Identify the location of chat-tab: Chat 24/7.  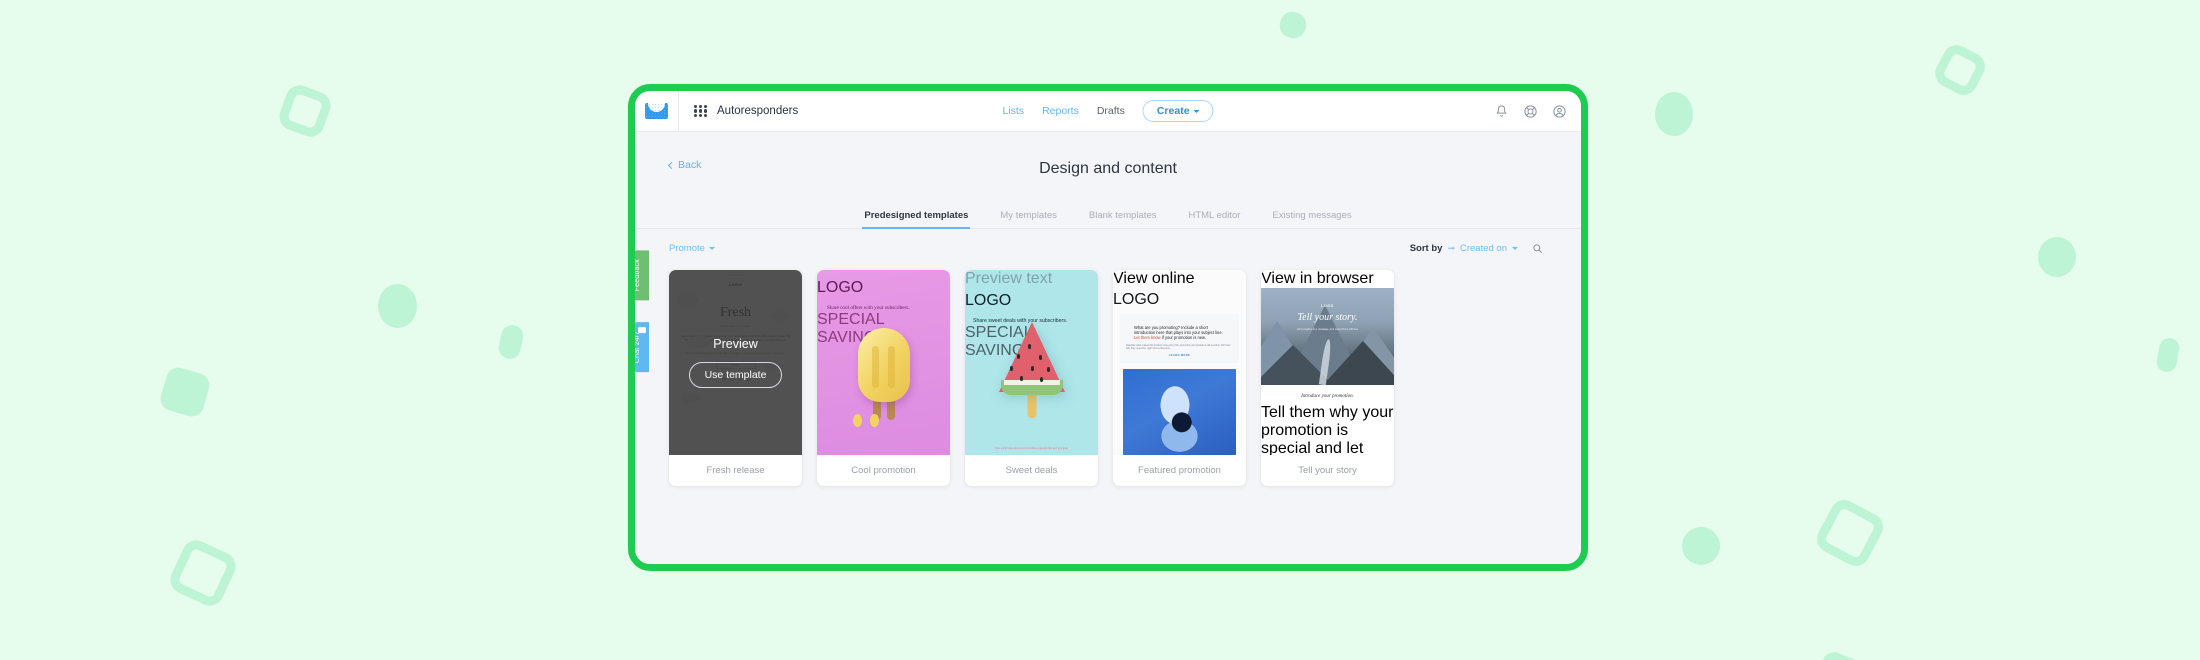
(641, 347).